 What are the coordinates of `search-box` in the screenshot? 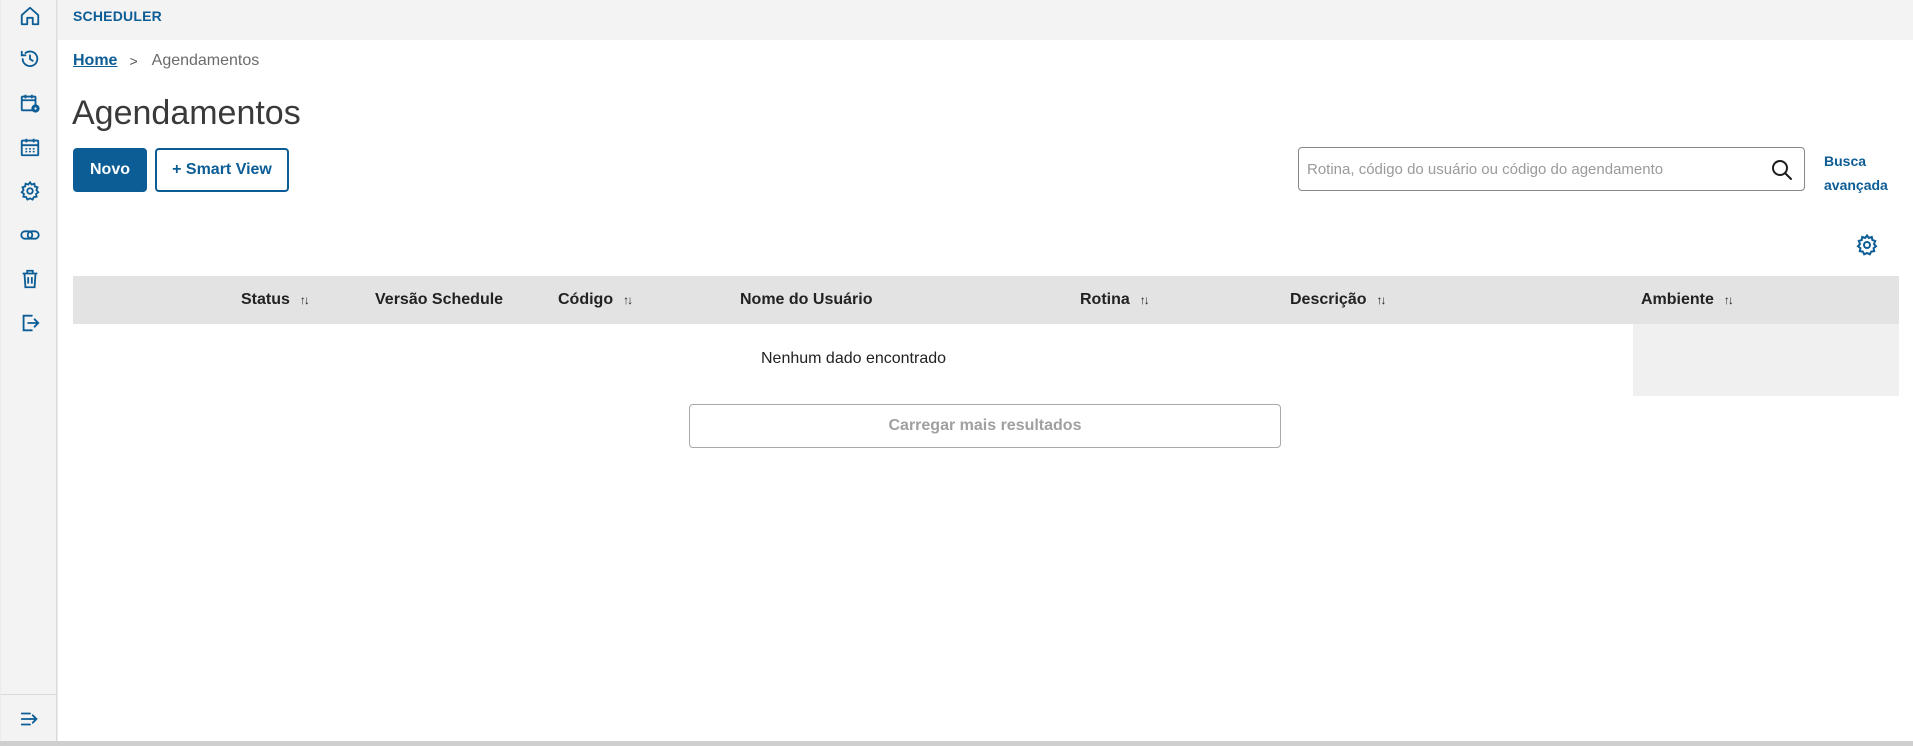 It's located at (1551, 169).